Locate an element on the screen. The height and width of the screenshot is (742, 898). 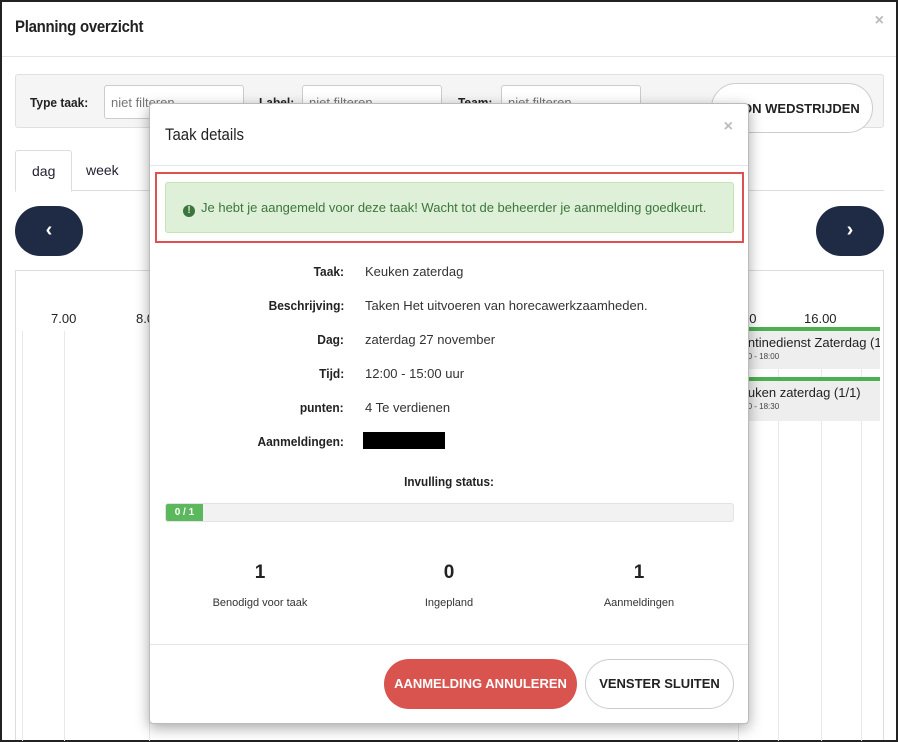
chevron-right-icon: › is located at coordinates (850, 230).